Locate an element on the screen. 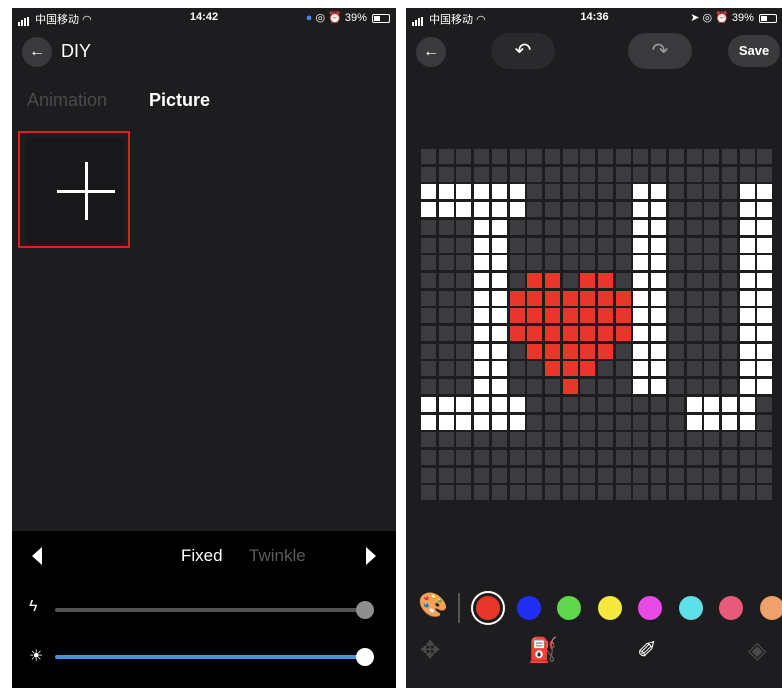 Image resolution: width=782 pixels, height=688 pixels. eraser-icon: ◈ is located at coordinates (757, 650).